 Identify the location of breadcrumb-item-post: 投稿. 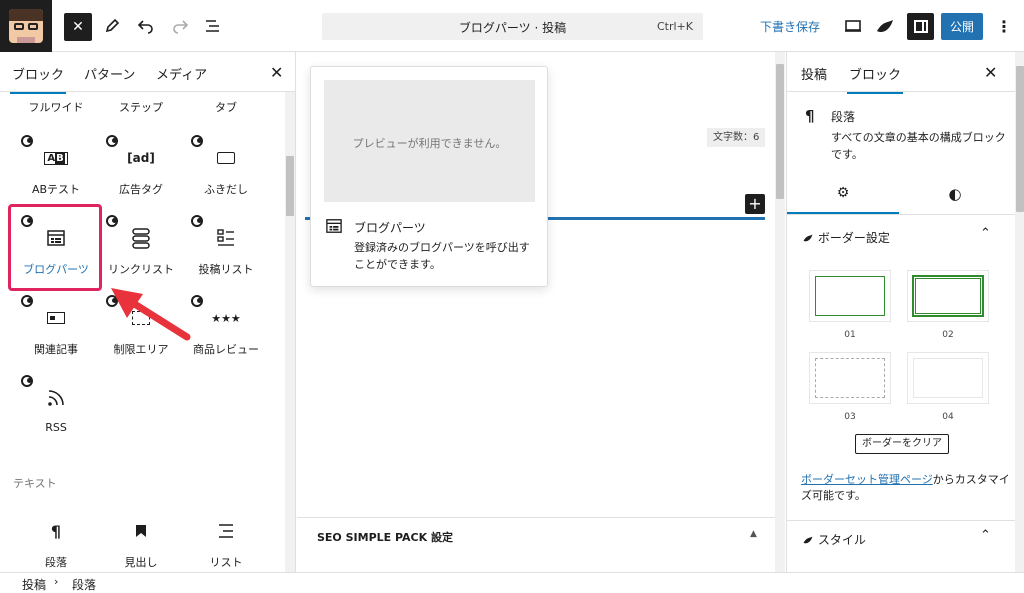
(34, 584).